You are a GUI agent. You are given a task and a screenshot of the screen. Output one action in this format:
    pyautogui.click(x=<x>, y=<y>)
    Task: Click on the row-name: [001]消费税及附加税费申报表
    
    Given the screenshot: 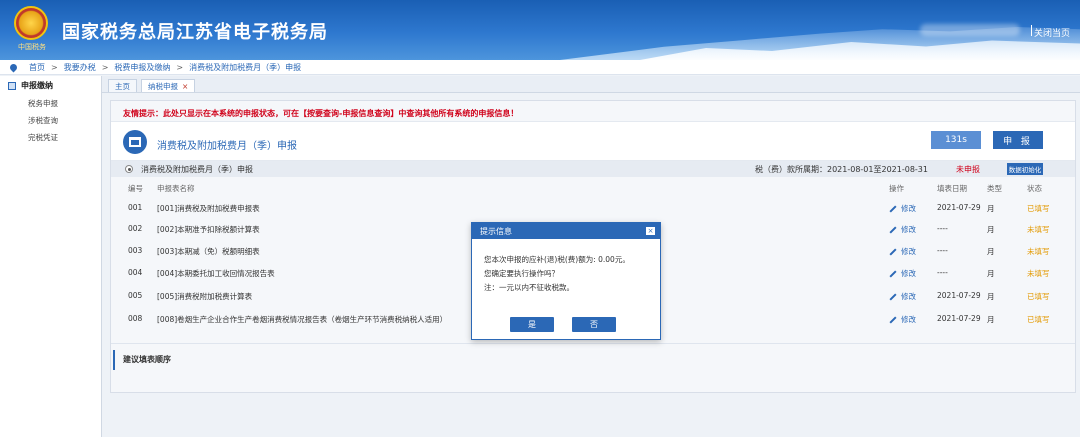 What is the action you would take?
    pyautogui.click(x=208, y=208)
    